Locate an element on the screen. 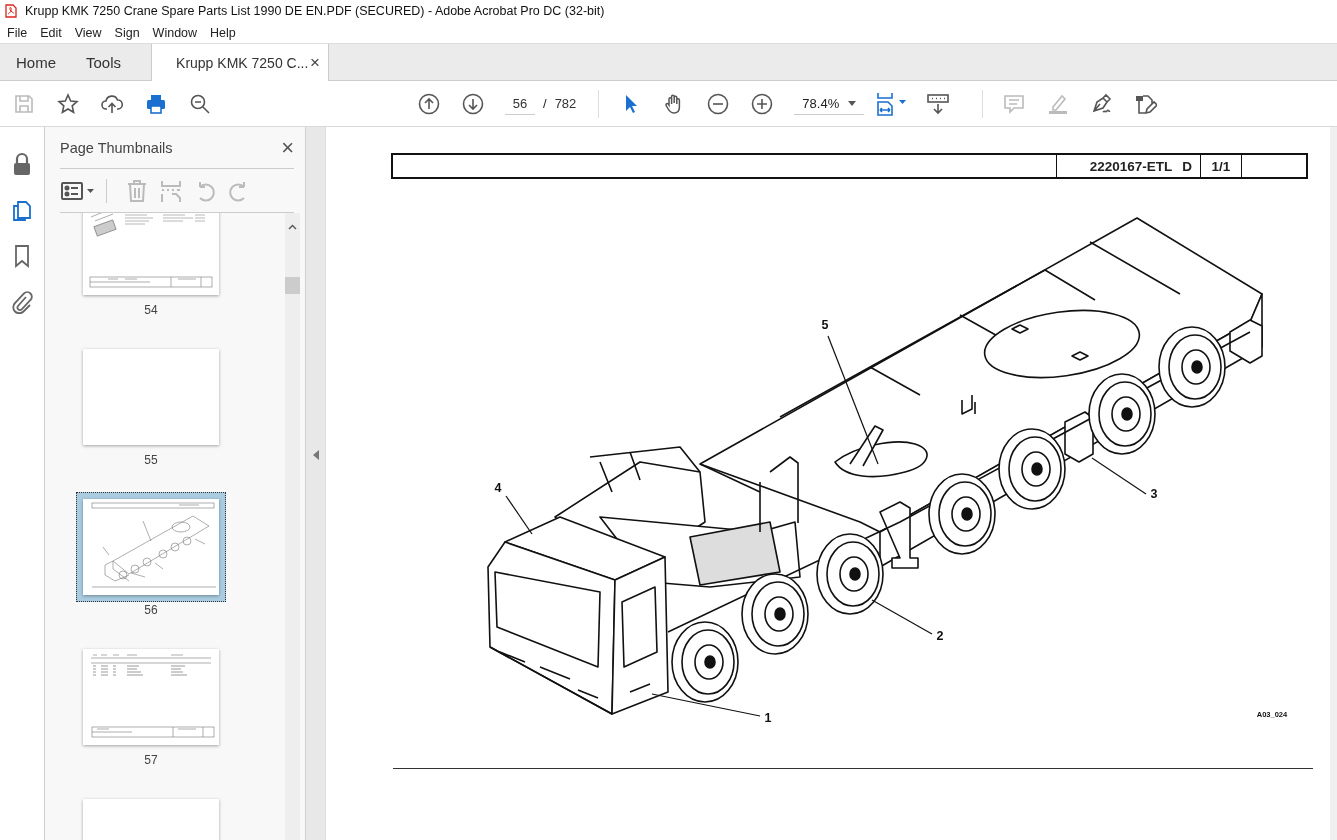  menu-item: View is located at coordinates (88, 32).